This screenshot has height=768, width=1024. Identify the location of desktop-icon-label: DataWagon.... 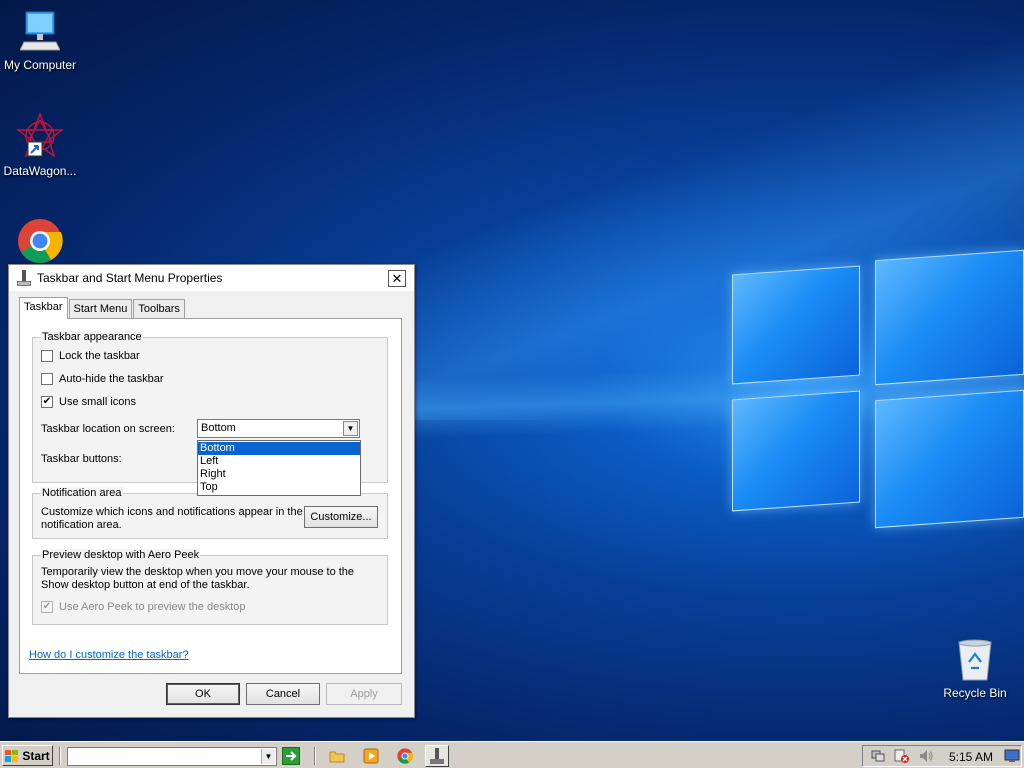
(40, 171).